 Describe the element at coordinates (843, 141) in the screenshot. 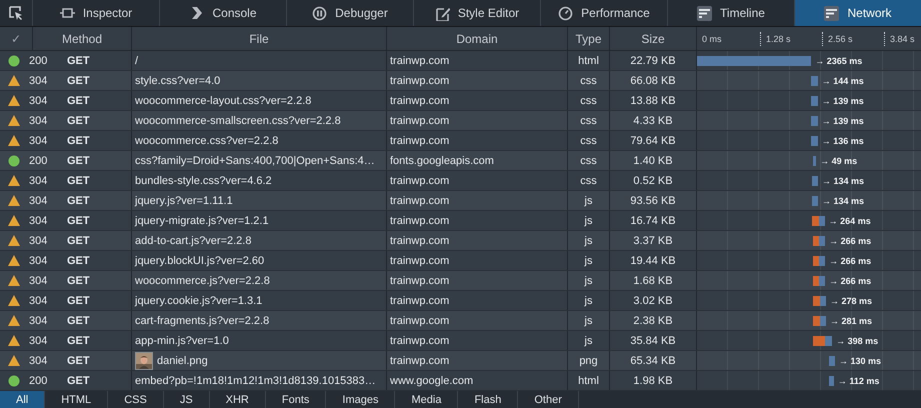

I see `duration: → 136 ms` at that location.